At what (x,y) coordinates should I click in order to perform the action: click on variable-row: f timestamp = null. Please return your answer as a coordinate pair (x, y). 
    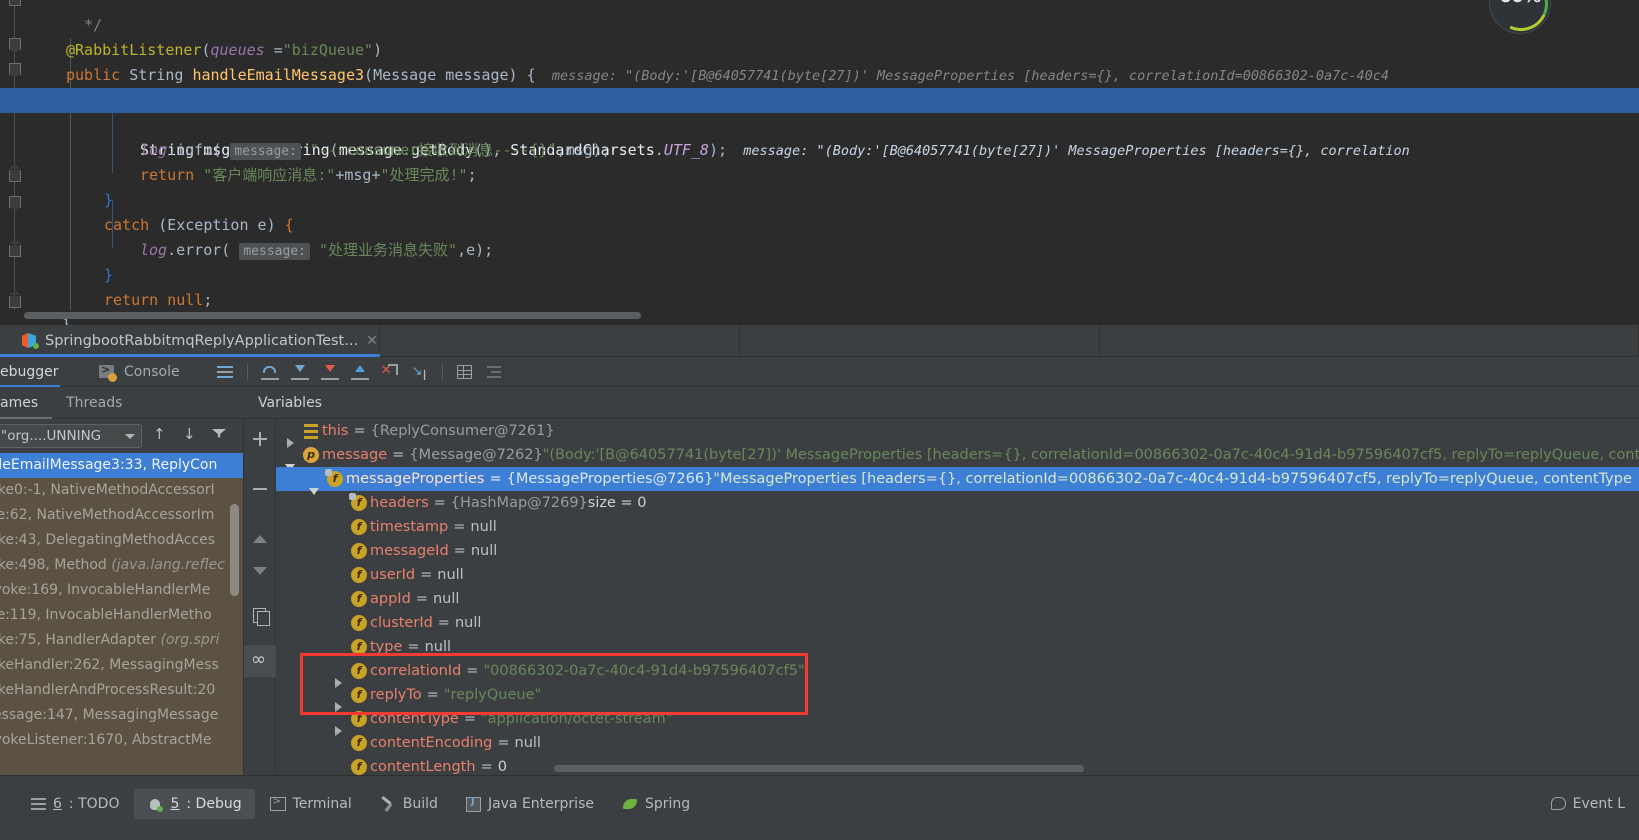
    Looking at the image, I should click on (957, 527).